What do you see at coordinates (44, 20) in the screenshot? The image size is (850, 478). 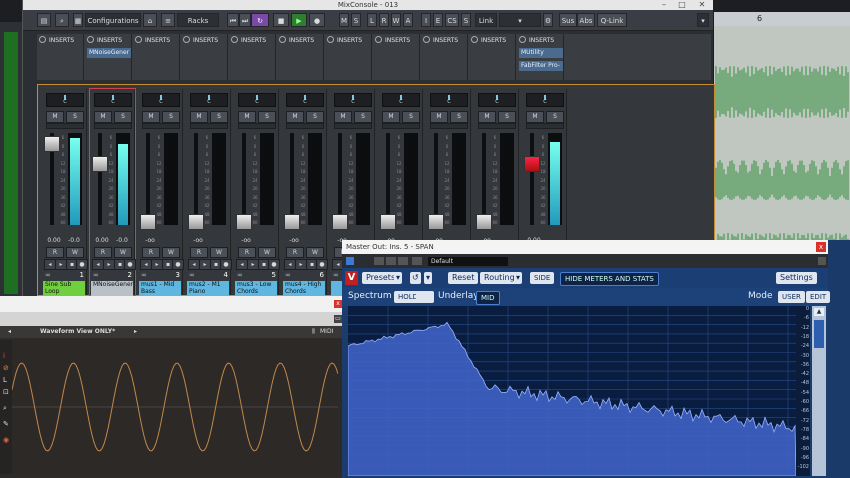 I see `window-layout-icon: ▤` at bounding box center [44, 20].